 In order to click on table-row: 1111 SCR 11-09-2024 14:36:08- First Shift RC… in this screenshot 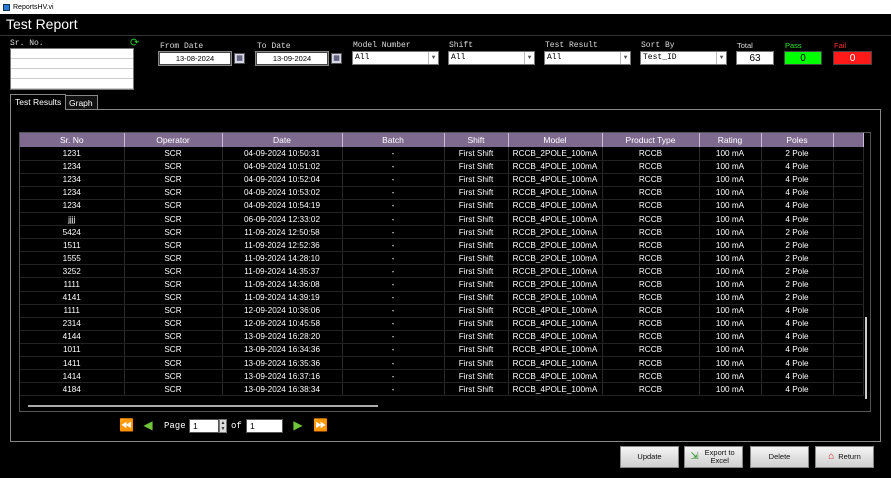, I will do `click(442, 284)`.